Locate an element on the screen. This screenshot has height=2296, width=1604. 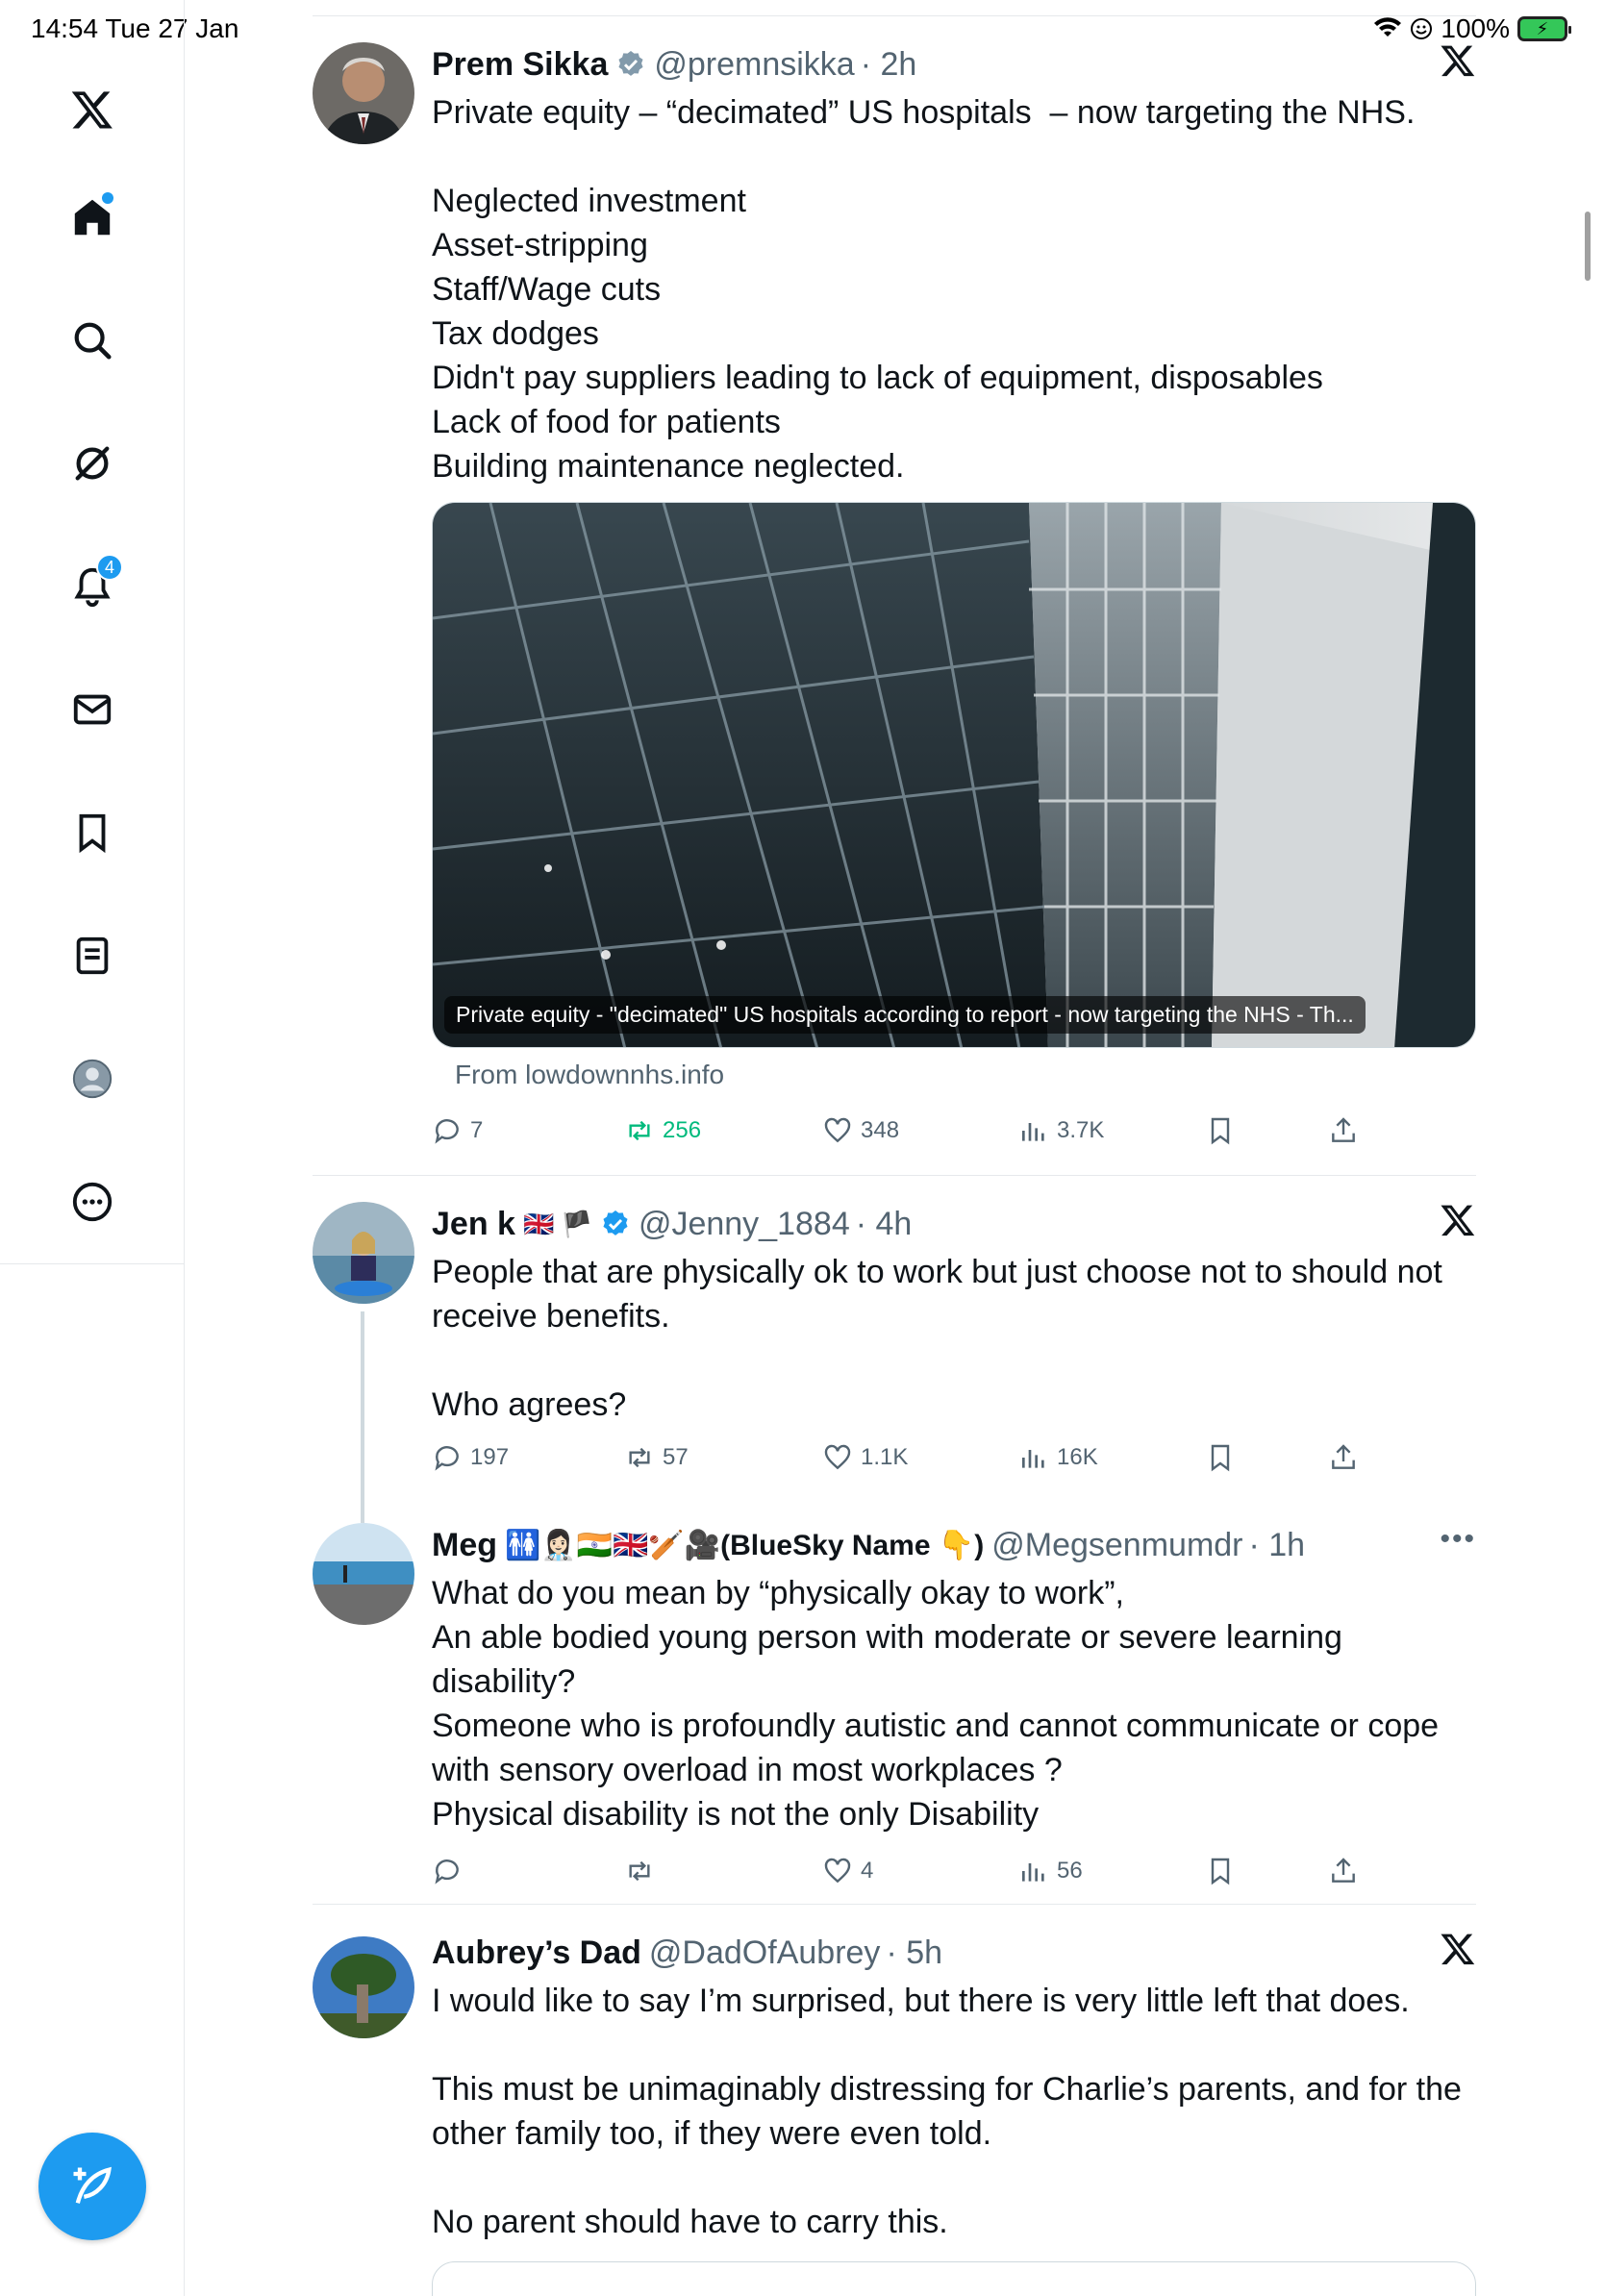
like-button: 4 is located at coordinates (847, 1871).